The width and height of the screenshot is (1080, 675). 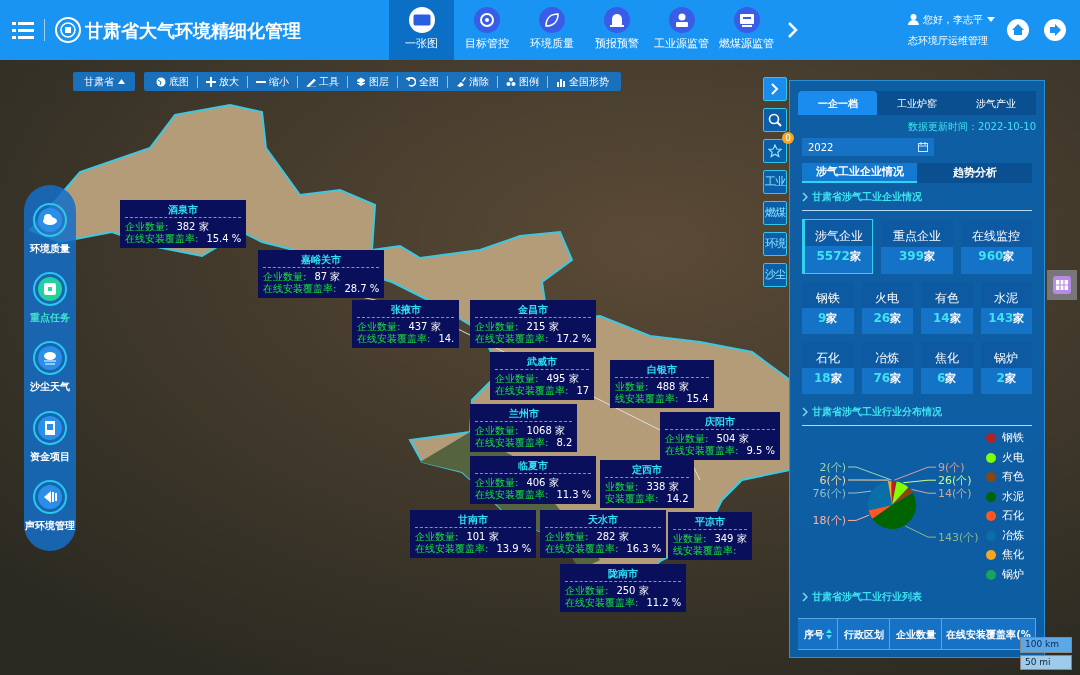 I want to click on industry-card: 焦化 6家, so click(x=947, y=368).